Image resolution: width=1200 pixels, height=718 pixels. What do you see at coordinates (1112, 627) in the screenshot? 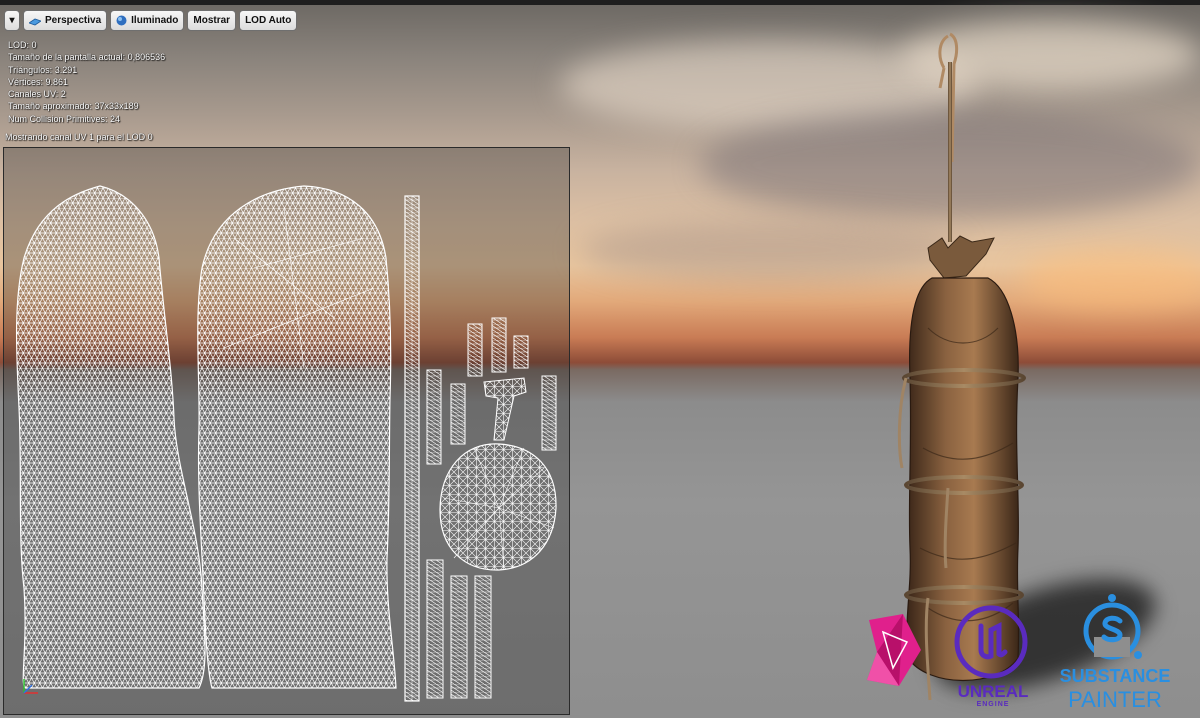
I see `substance-s-icon` at bounding box center [1112, 627].